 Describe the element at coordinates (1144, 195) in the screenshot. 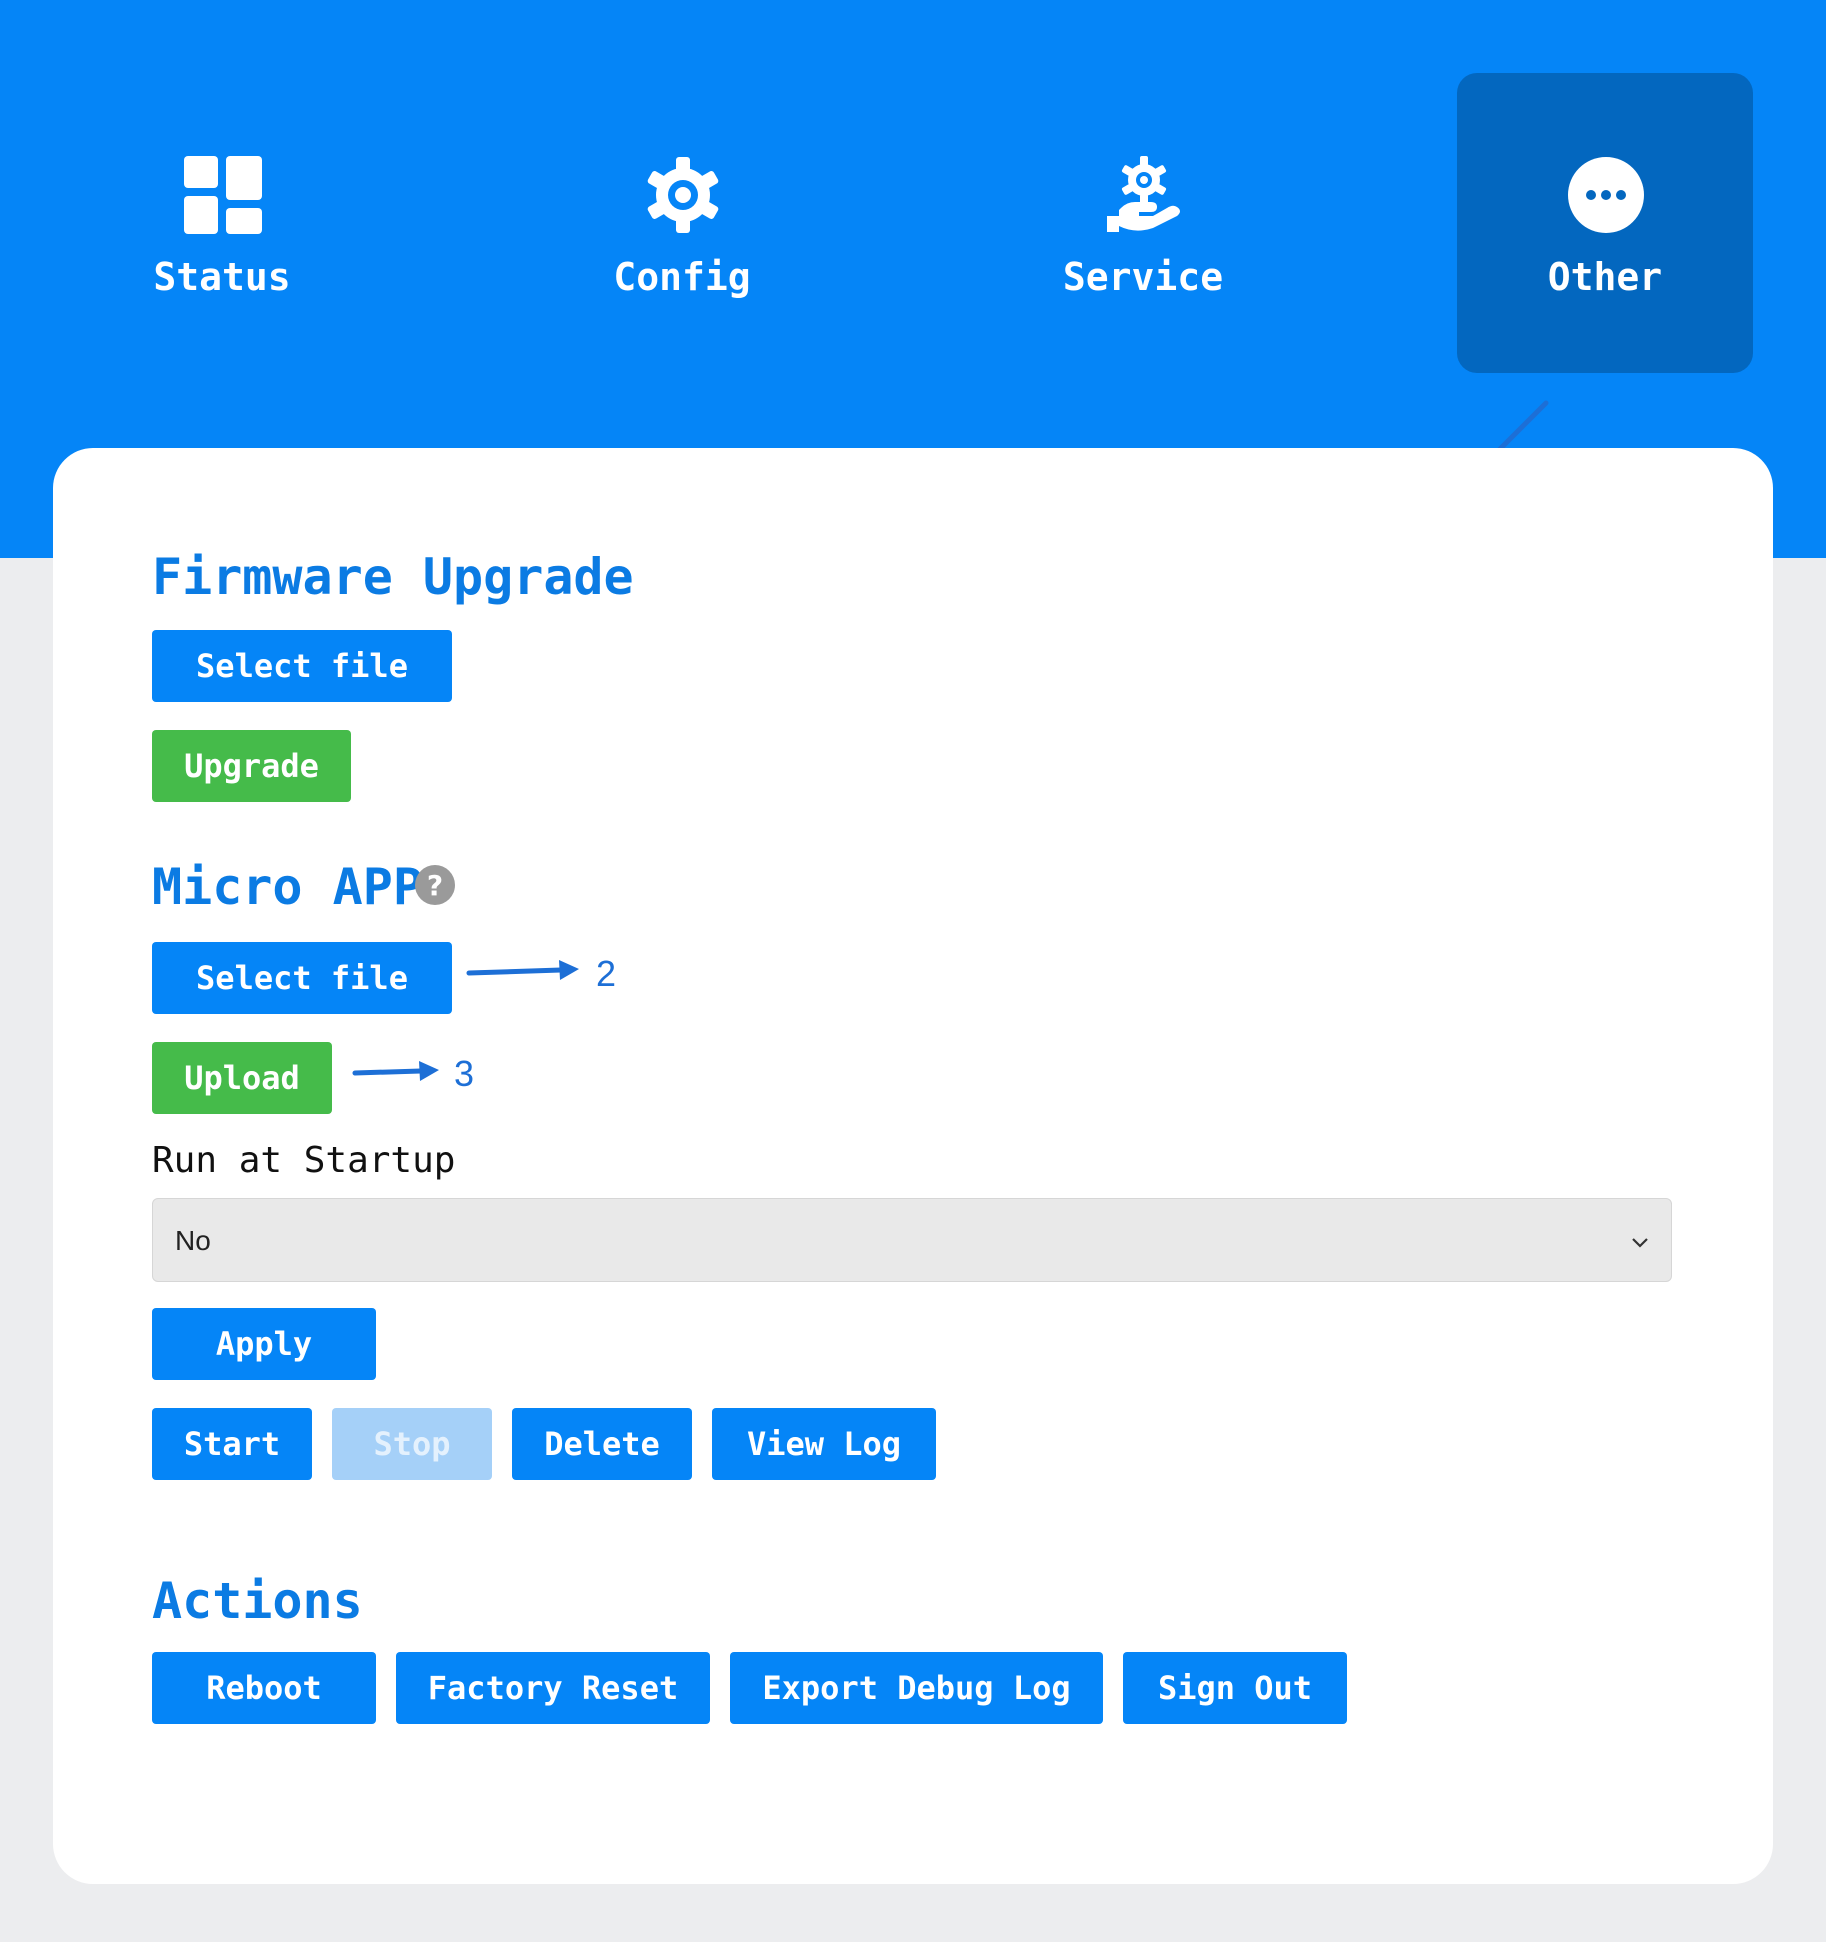

I see `service-hand-icon` at that location.